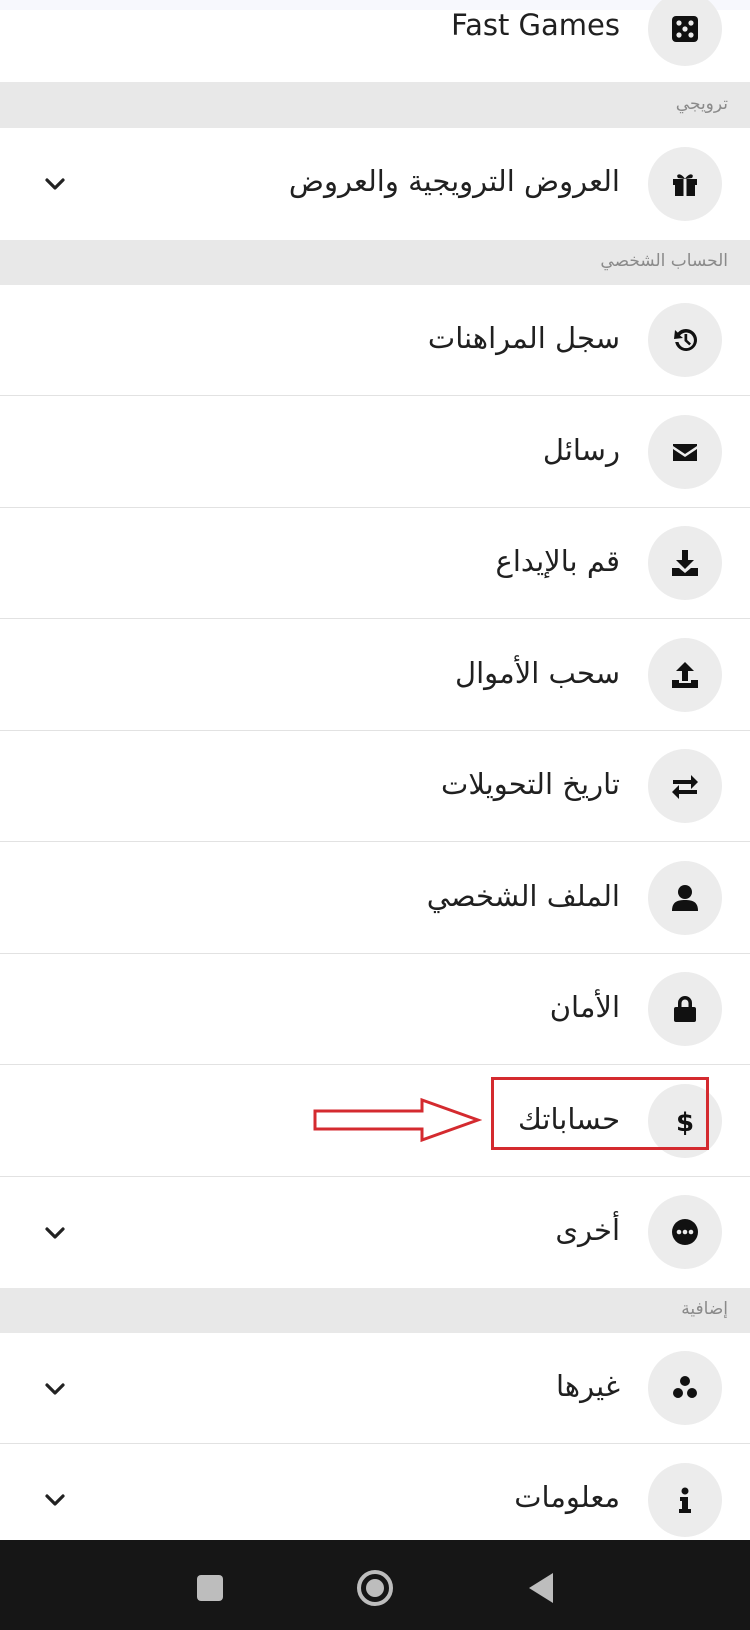 This screenshot has height=1630, width=750. I want to click on dice-icon, so click(685, 33).